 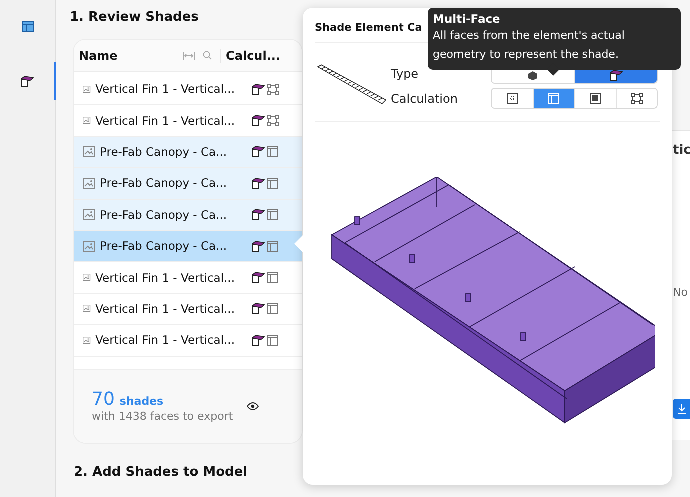 I want to click on tooltip-text: All faces from the element's actual geometry to represent the shade., so click(x=529, y=45).